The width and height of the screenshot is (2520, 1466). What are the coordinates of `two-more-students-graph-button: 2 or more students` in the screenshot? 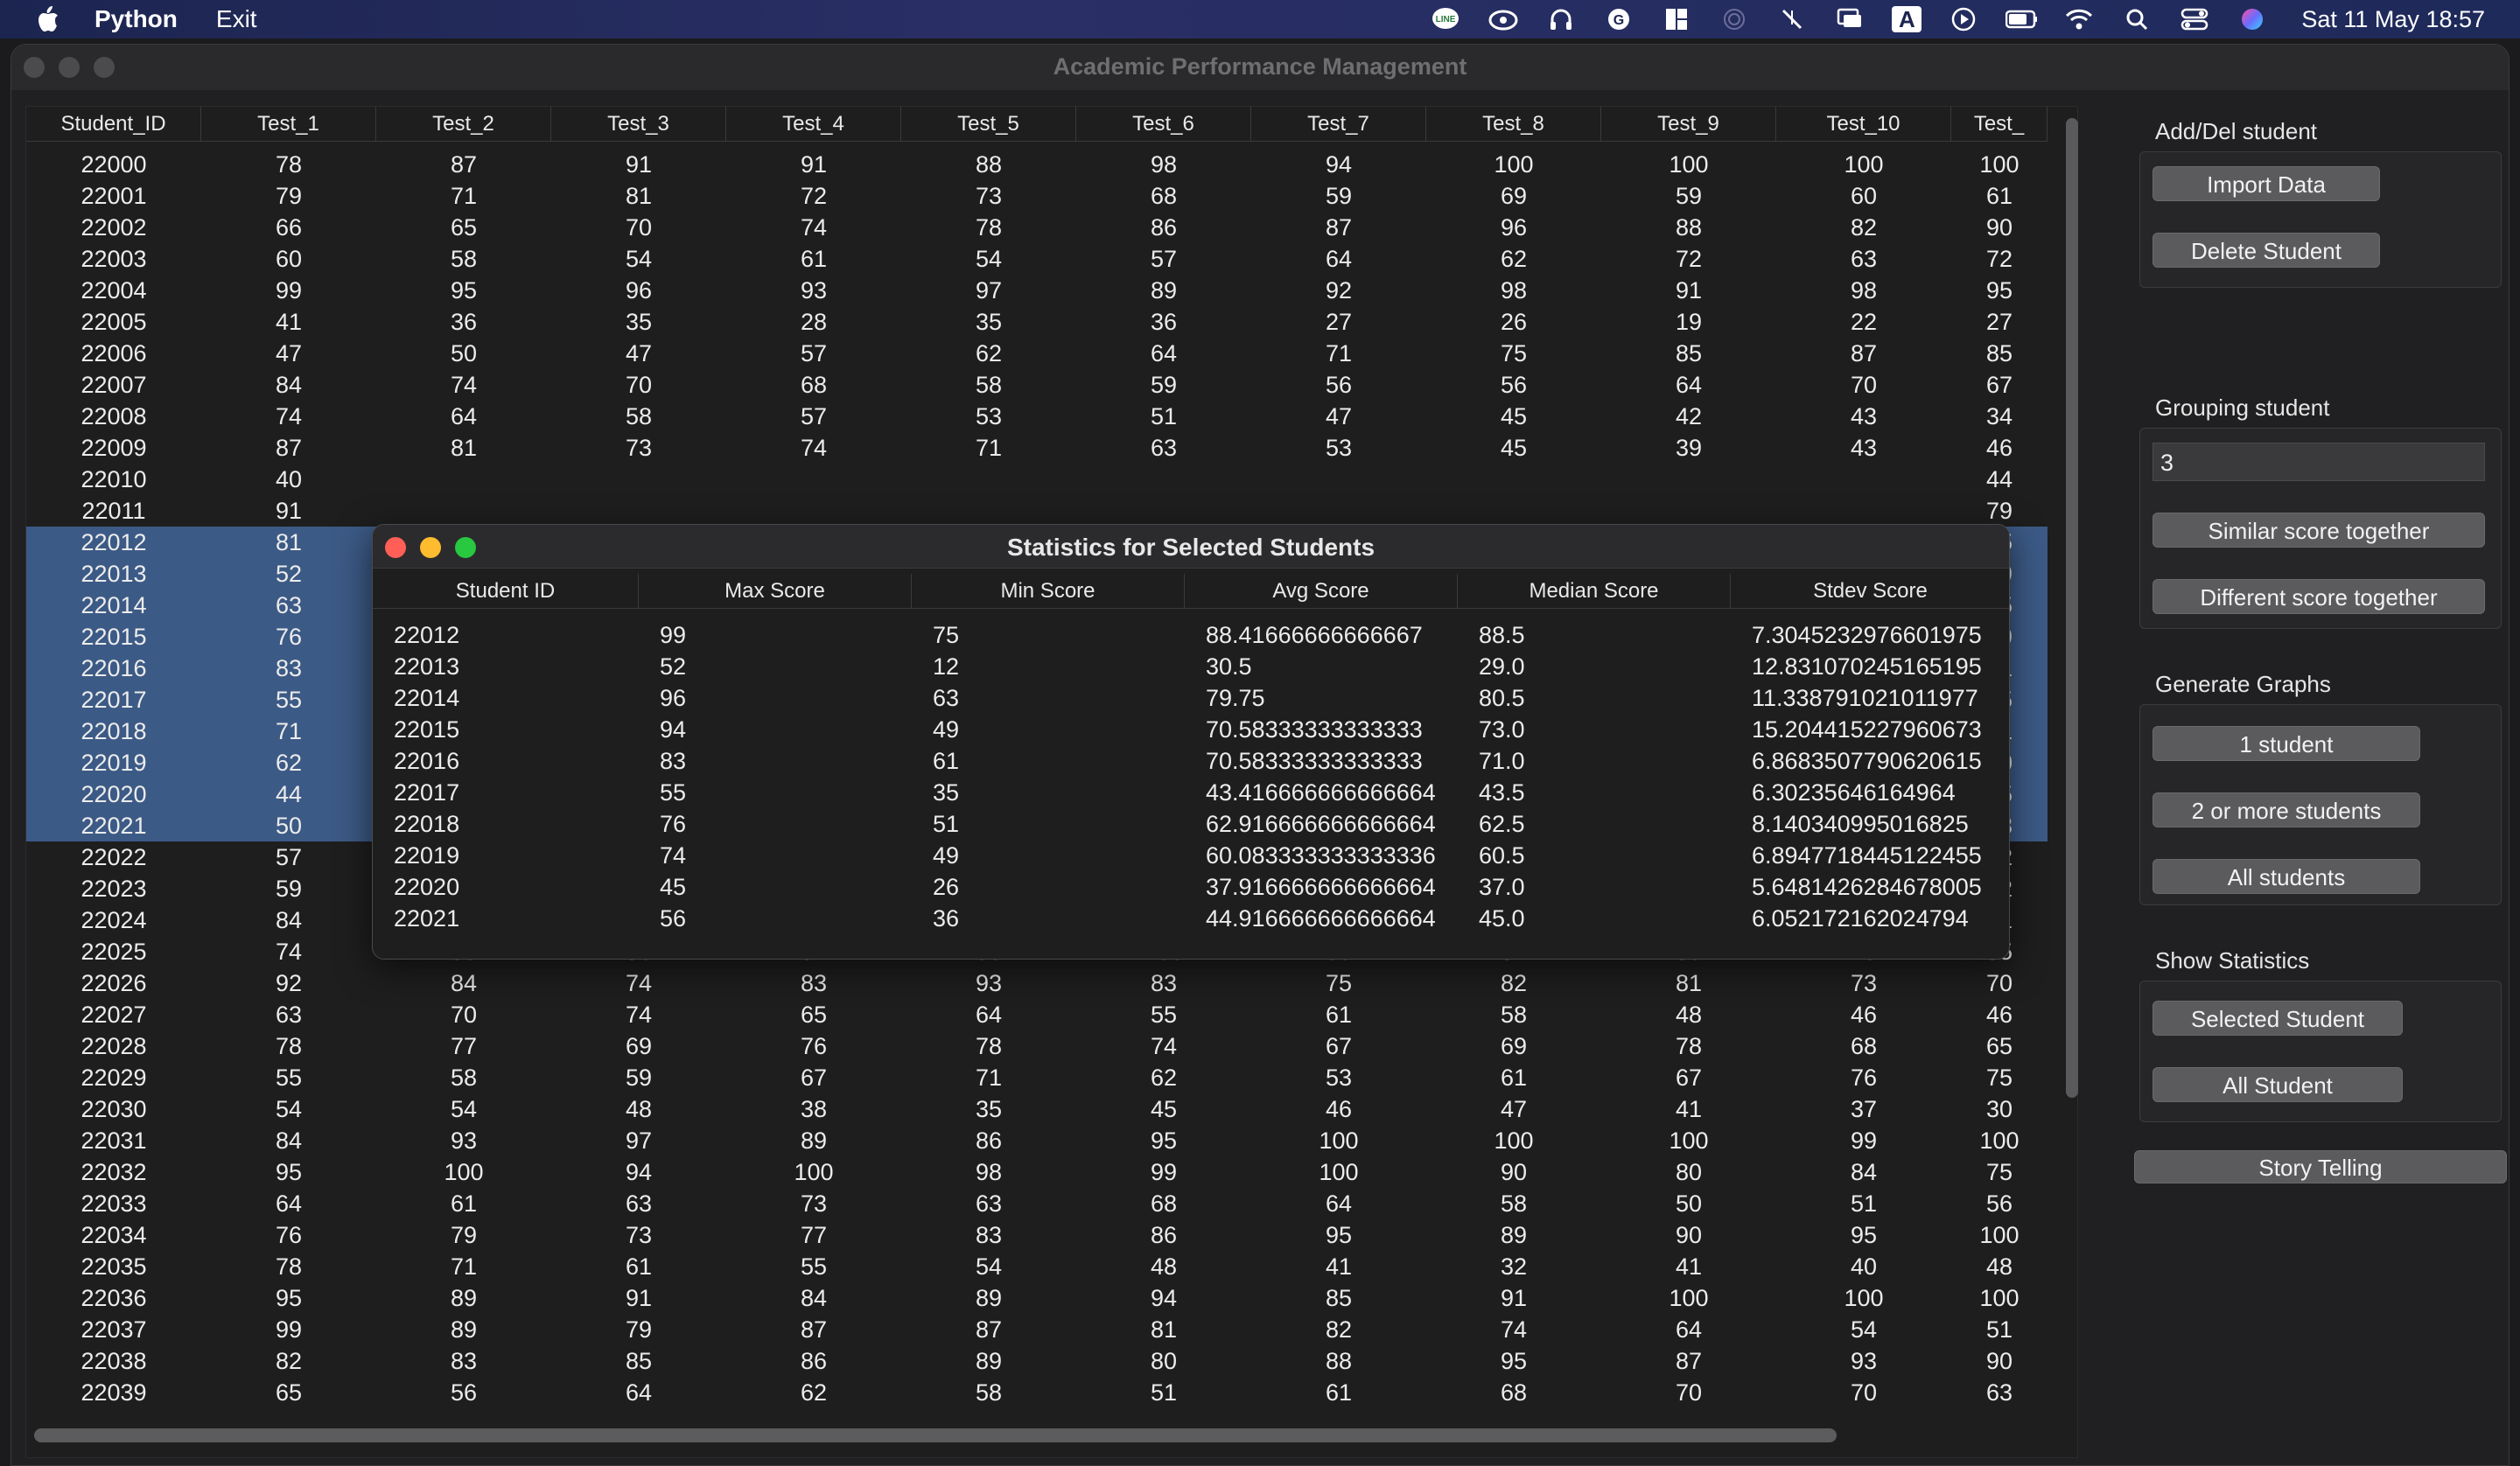 It's located at (2286, 810).